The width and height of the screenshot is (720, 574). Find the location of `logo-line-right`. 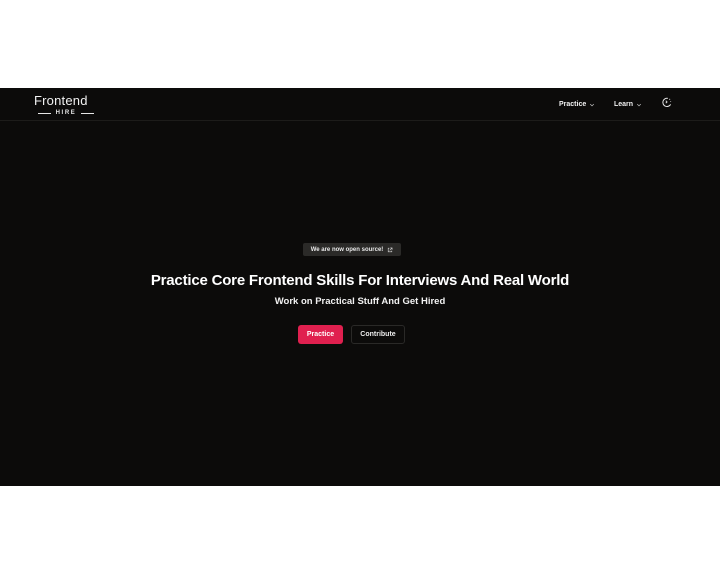

logo-line-right is located at coordinates (87, 113).